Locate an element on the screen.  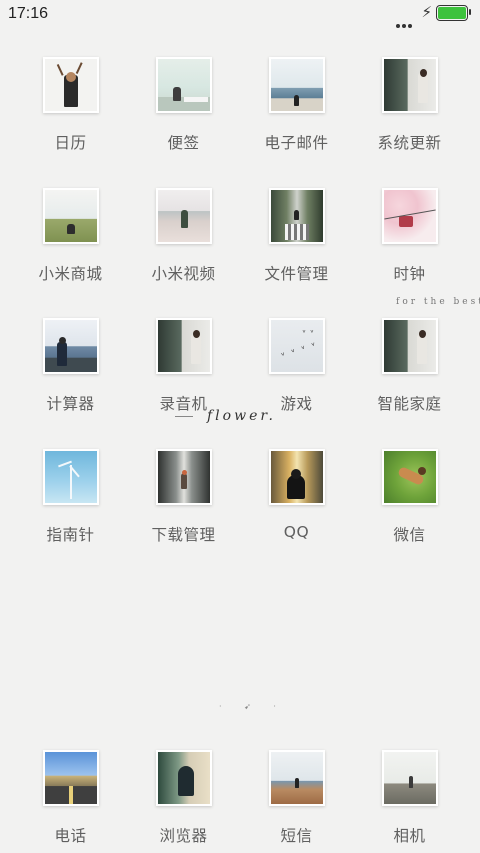
wallpaper-text-flower: flower. is located at coordinates (225, 416).